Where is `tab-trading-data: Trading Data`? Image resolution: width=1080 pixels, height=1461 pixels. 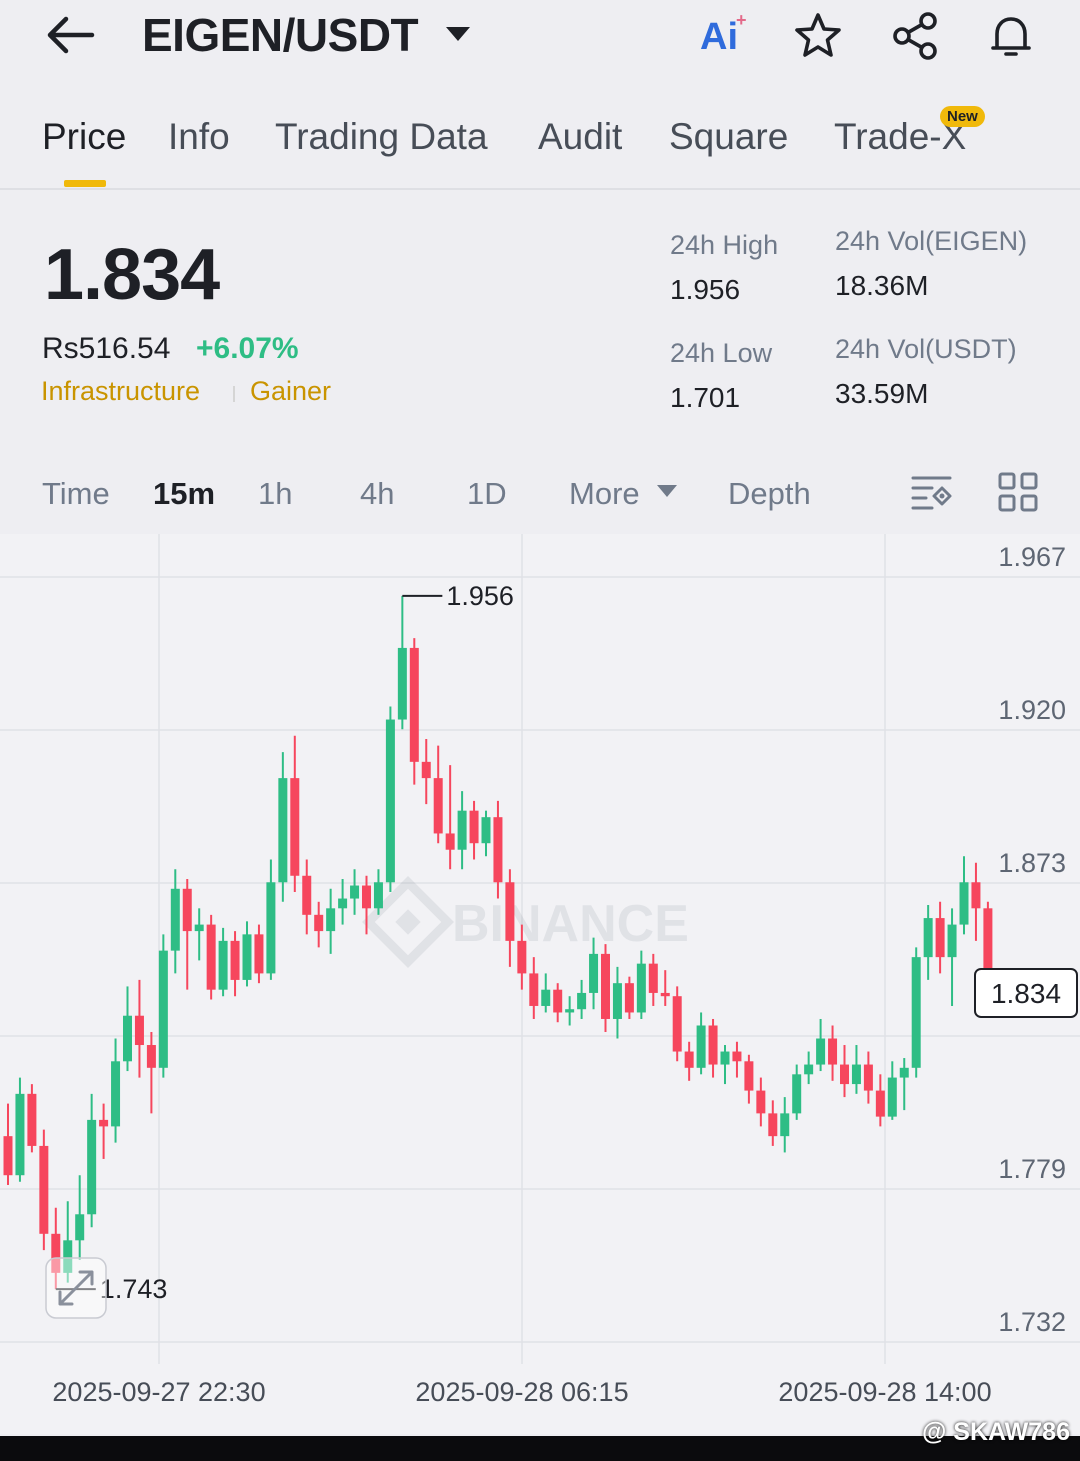 tab-trading-data: Trading Data is located at coordinates (381, 137).